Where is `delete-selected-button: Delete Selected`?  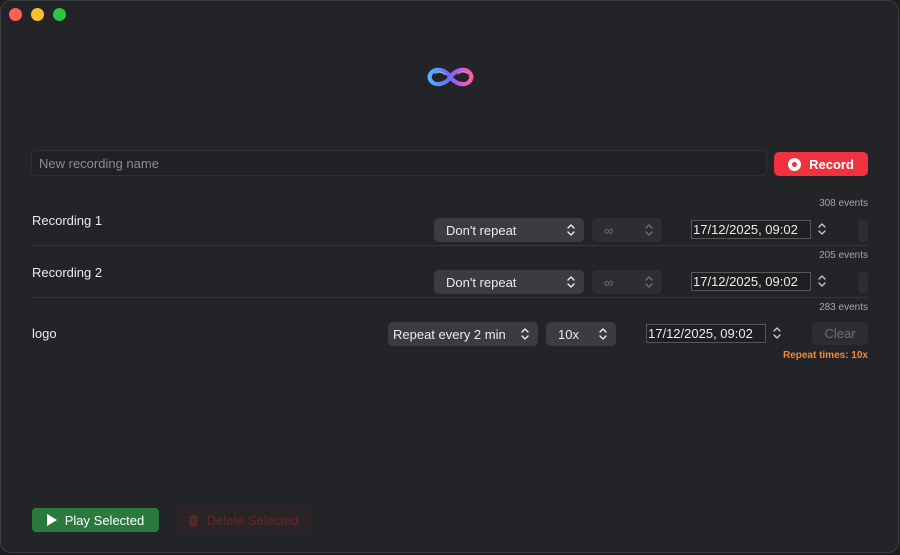
delete-selected-button: Delete Selected is located at coordinates (243, 520).